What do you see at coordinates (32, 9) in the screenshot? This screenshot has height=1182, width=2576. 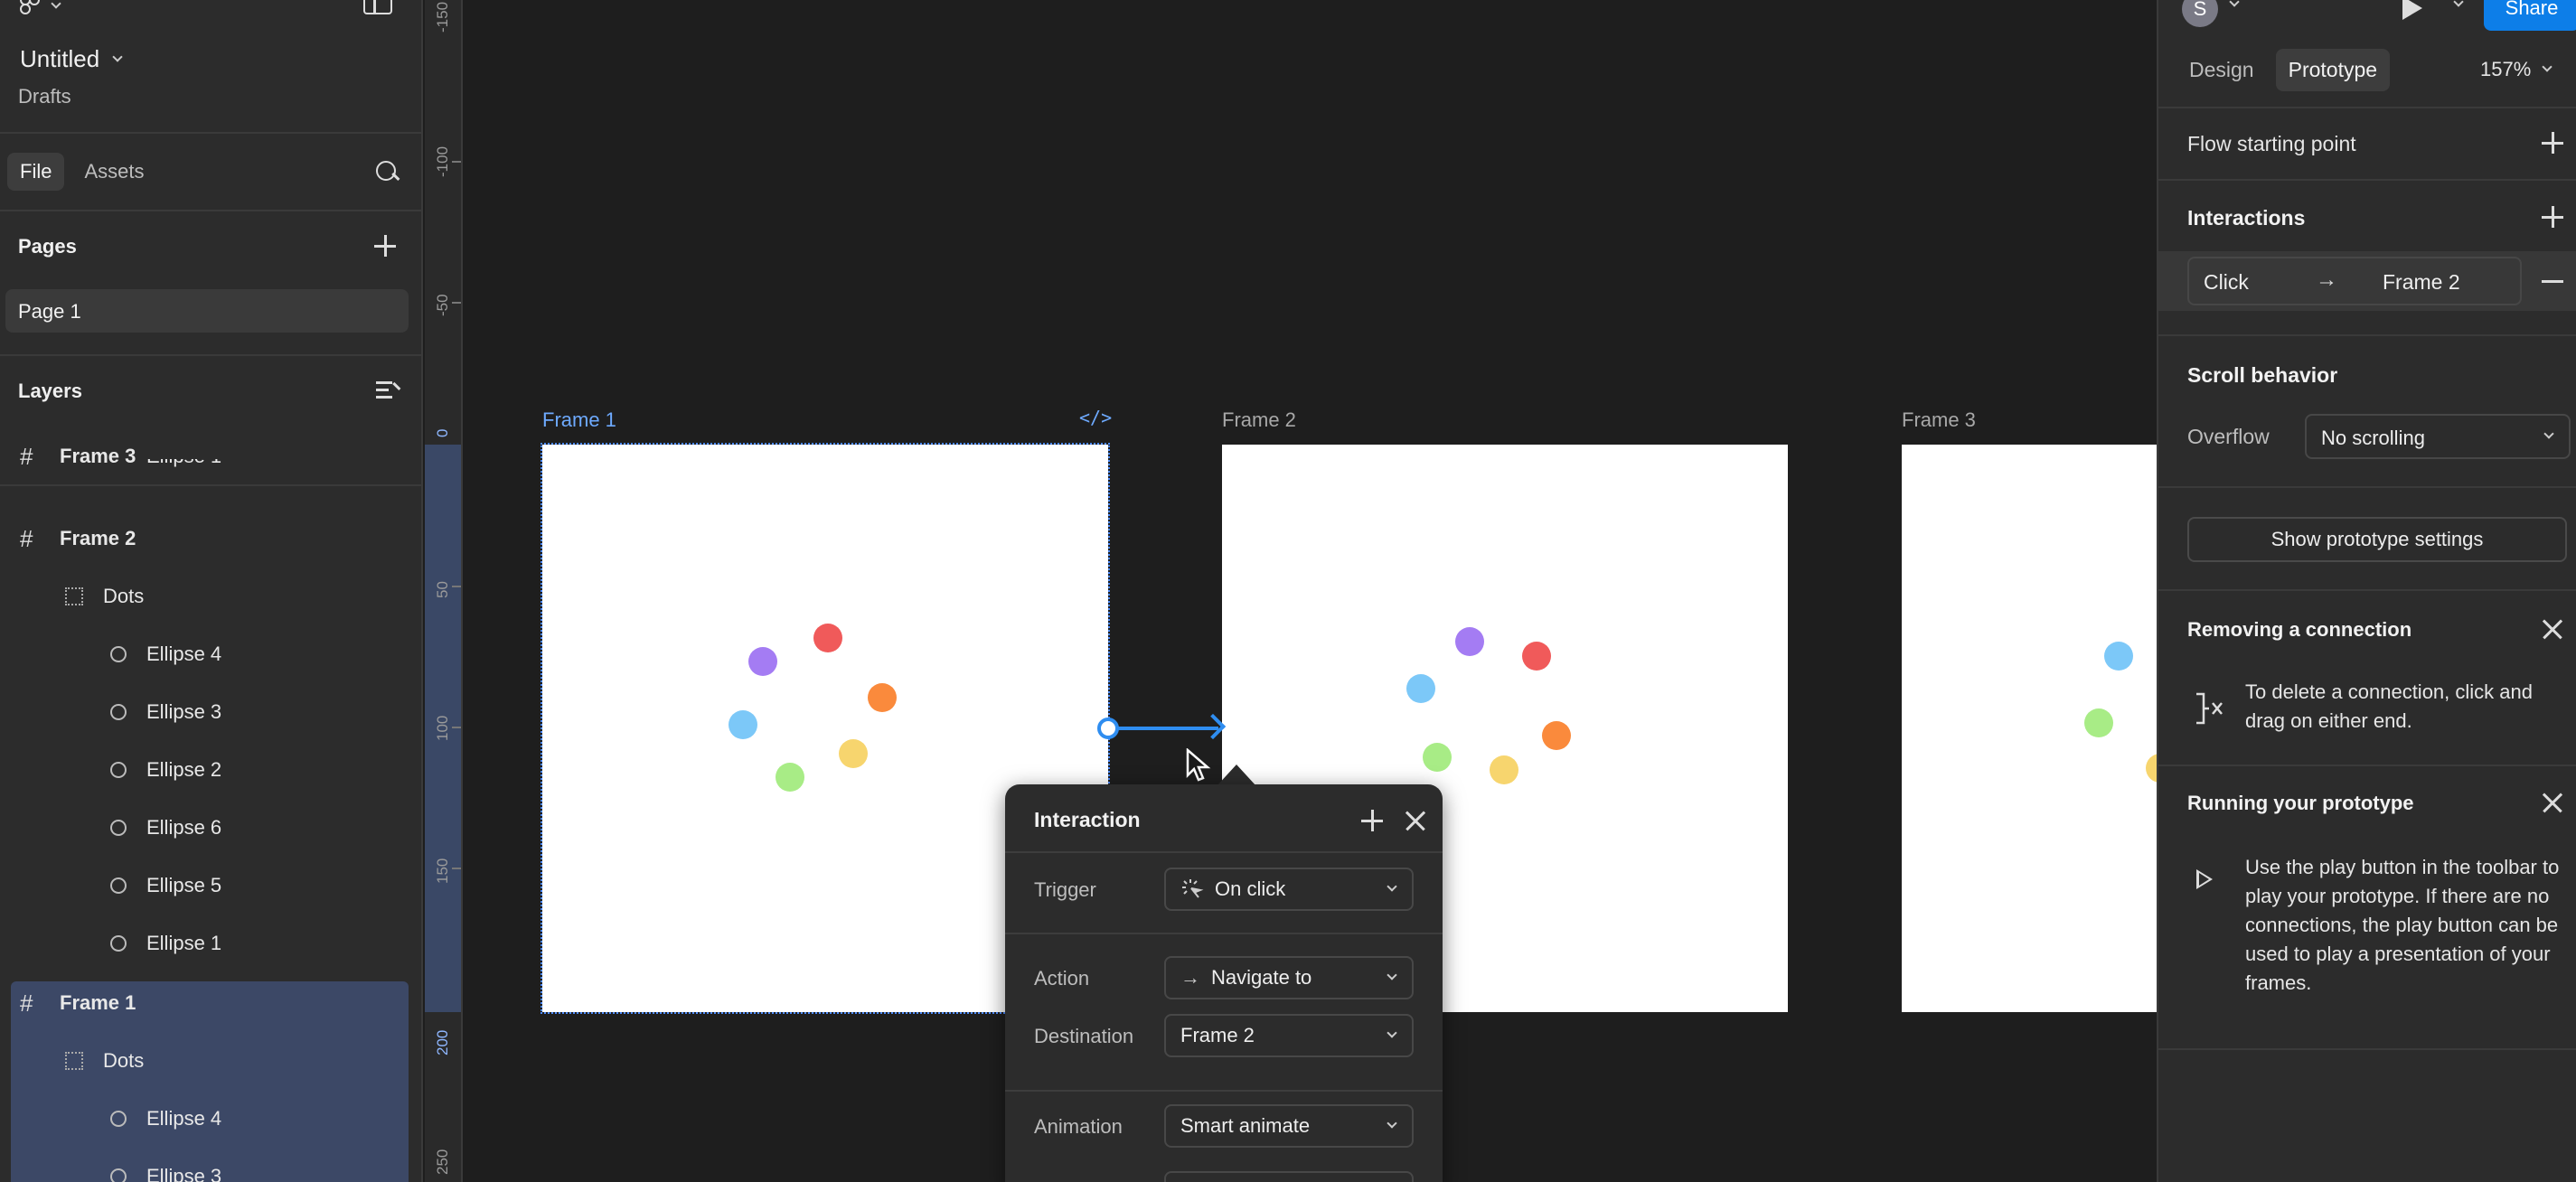 I see `figma-logo-icon` at bounding box center [32, 9].